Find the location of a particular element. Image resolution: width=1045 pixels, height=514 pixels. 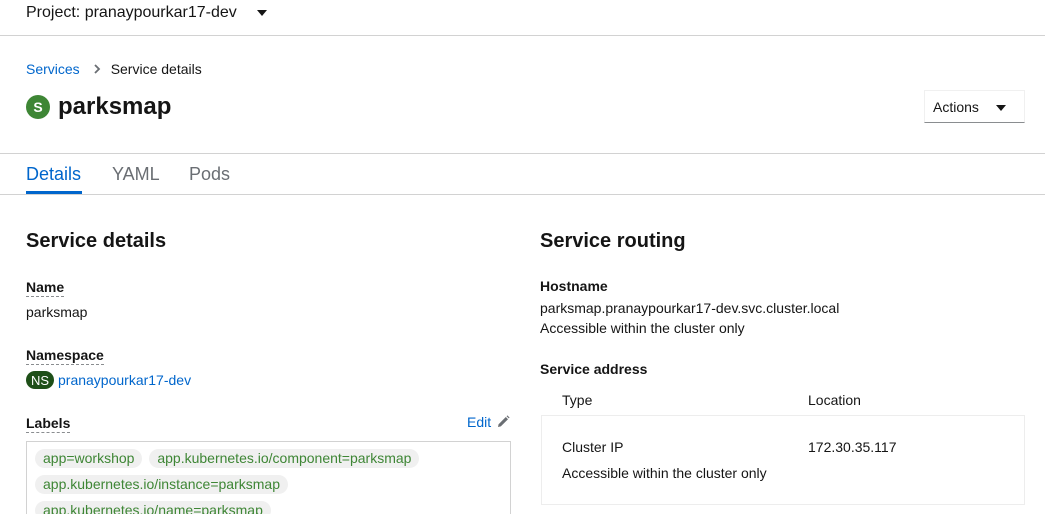

name-term: Name is located at coordinates (45, 288).